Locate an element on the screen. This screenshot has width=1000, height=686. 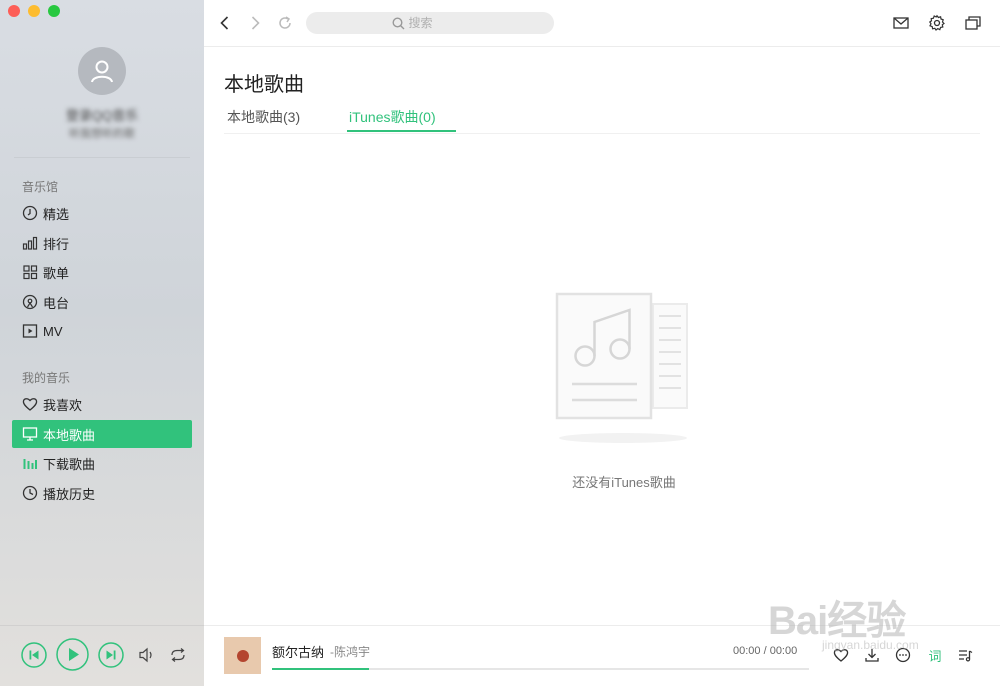
play-icon is located at coordinates (72, 654).